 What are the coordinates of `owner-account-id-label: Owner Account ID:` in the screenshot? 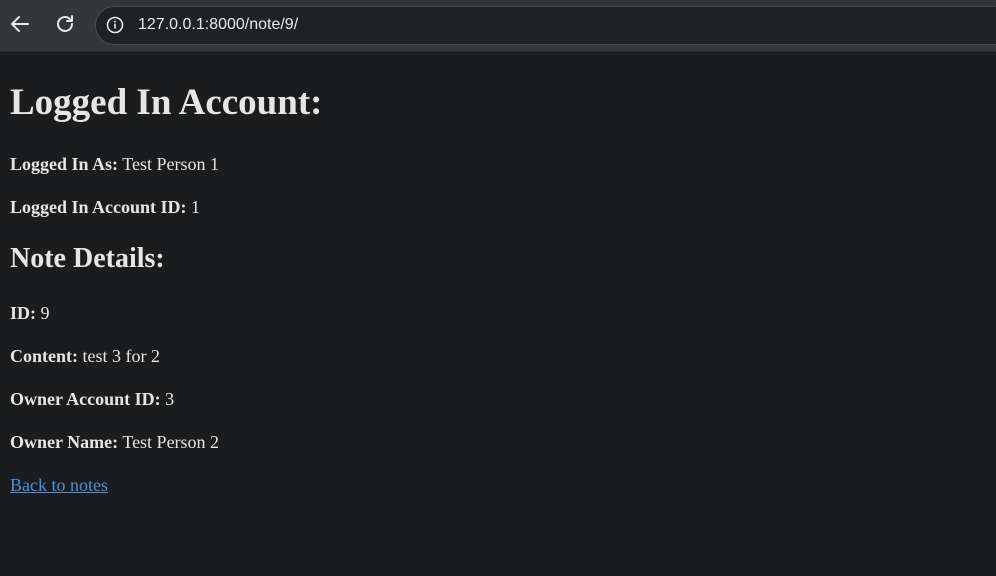 It's located at (85, 399).